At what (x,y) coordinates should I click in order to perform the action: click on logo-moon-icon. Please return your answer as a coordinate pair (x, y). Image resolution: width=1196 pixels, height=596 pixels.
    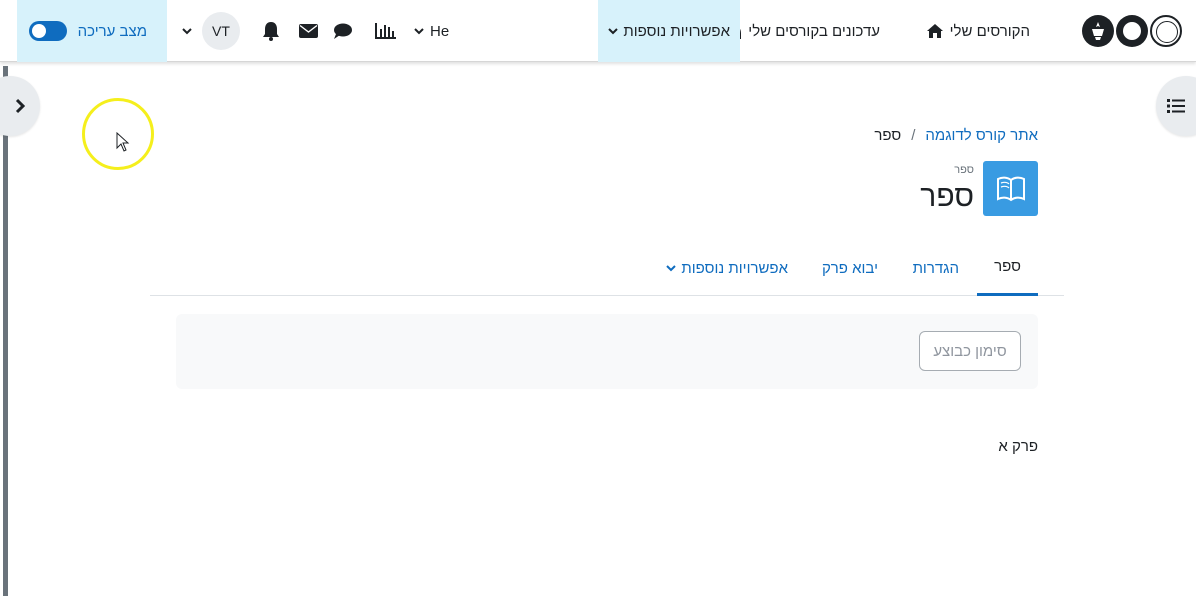
    Looking at the image, I should click on (1132, 31).